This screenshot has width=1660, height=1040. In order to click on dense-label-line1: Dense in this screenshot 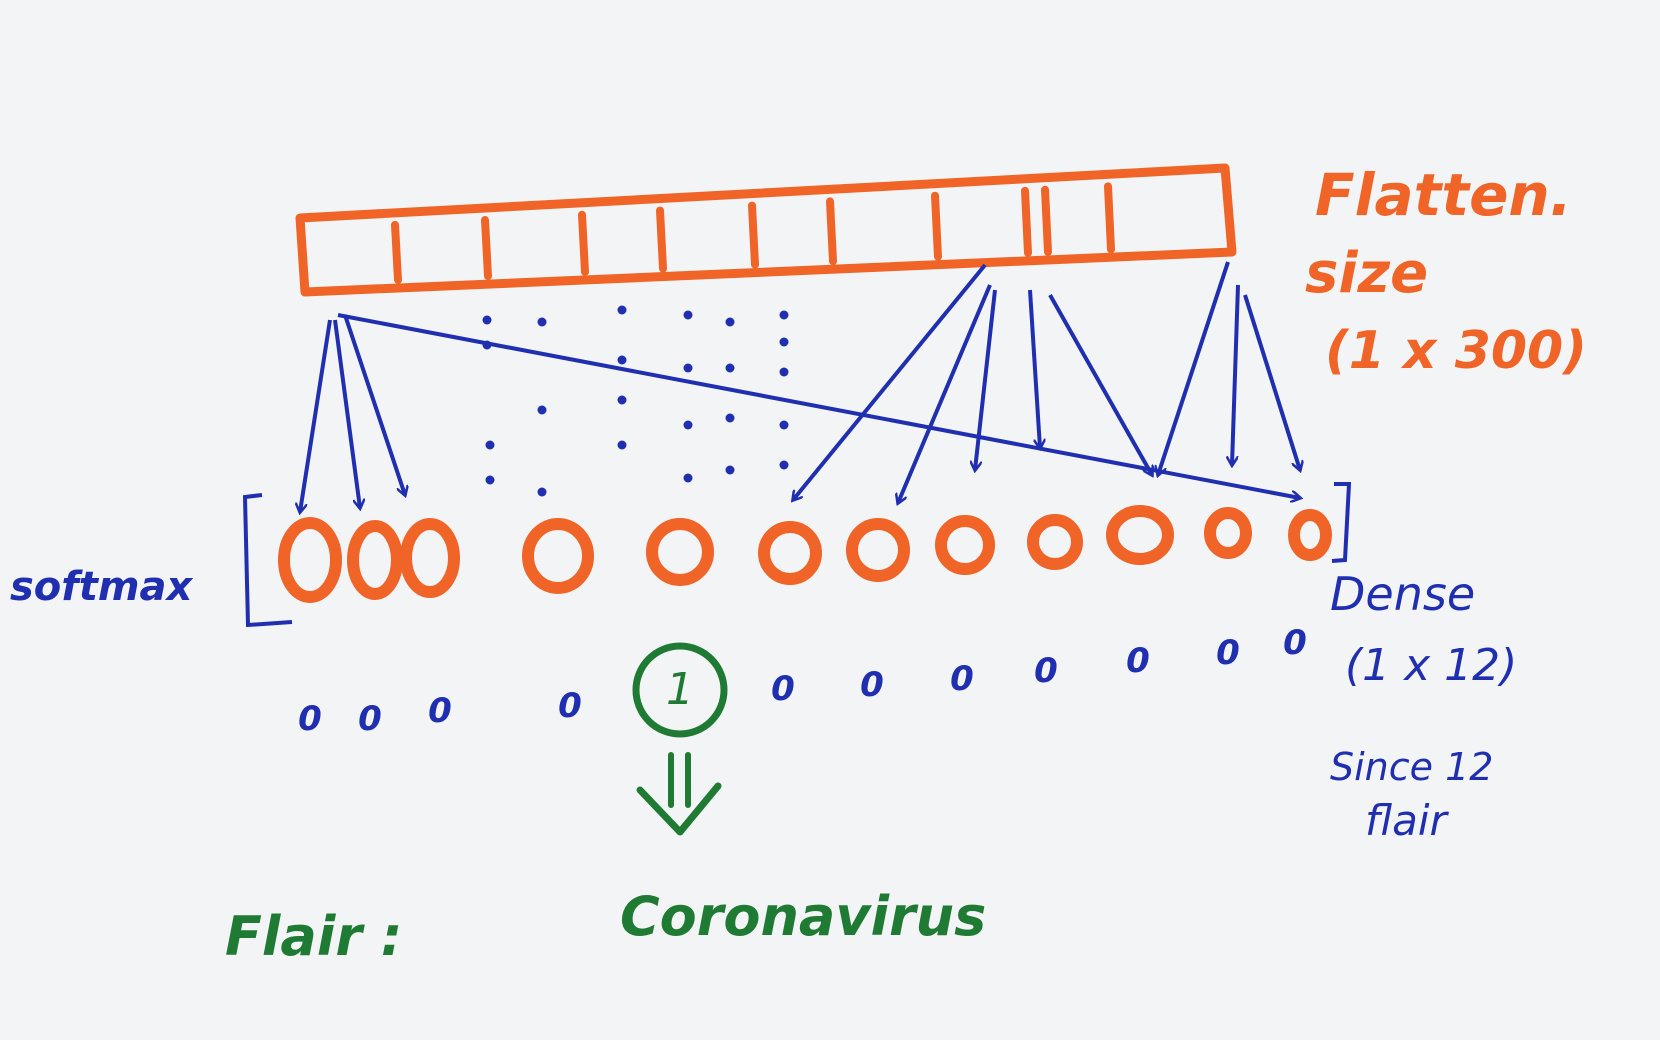, I will do `click(1402, 594)`.